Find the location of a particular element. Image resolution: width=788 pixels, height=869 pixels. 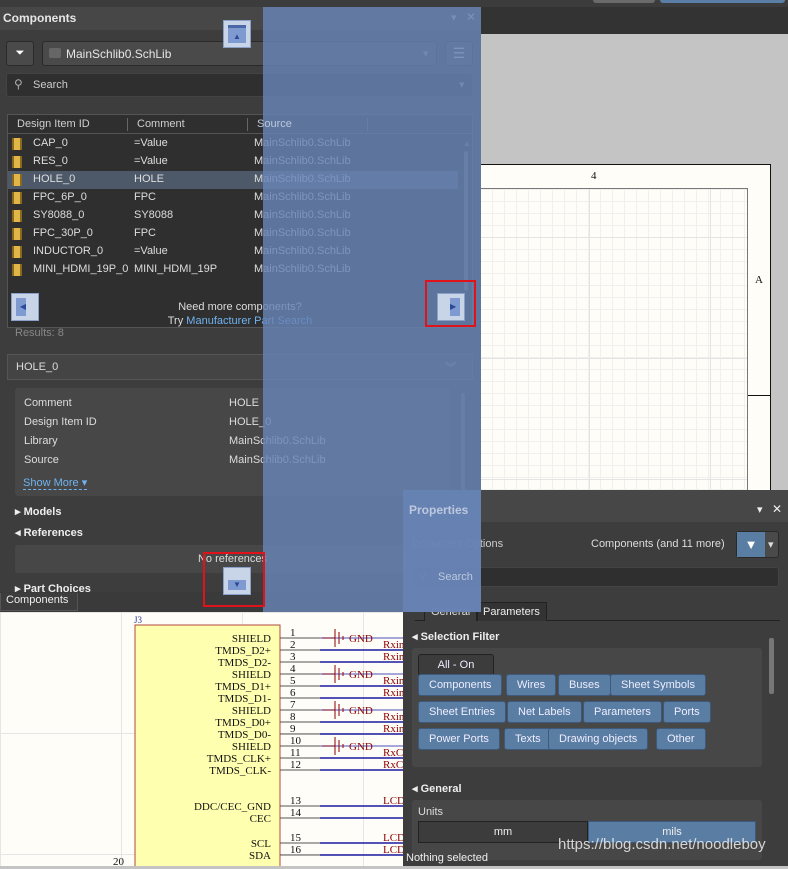

cell-design-item-id: CAP_0 is located at coordinates (50, 143).